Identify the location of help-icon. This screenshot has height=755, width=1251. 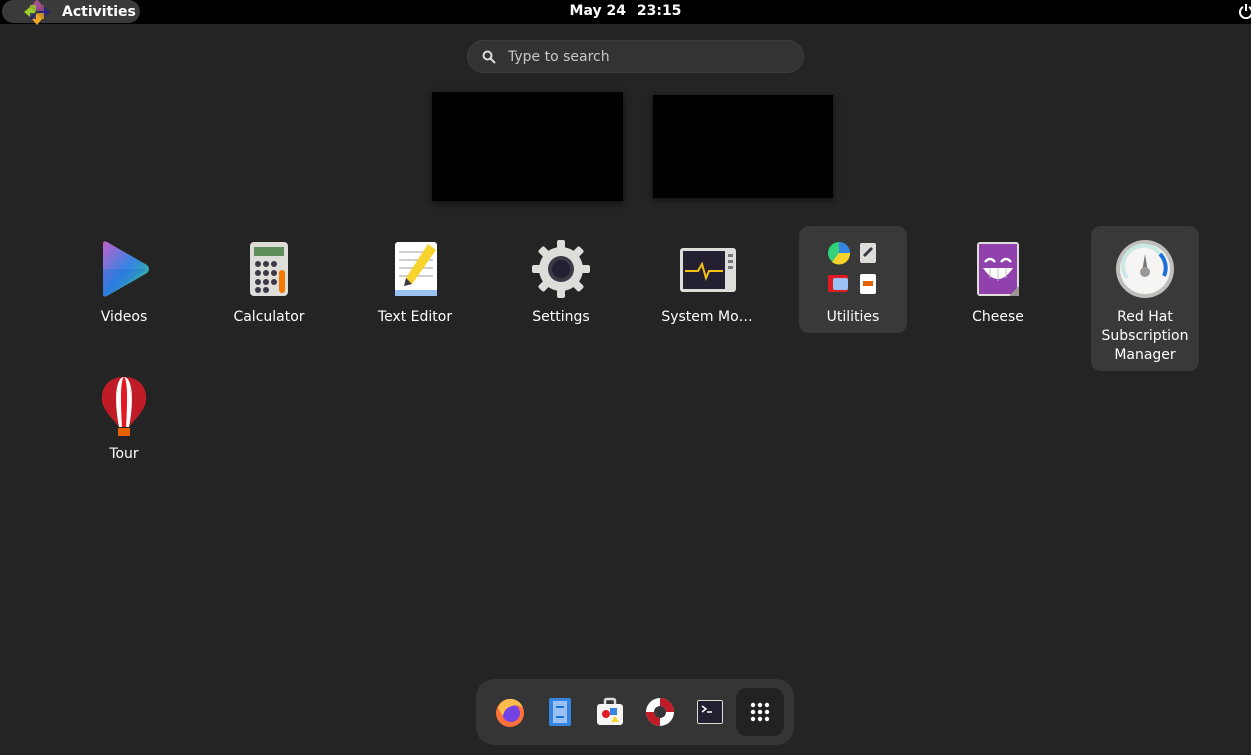
(660, 712).